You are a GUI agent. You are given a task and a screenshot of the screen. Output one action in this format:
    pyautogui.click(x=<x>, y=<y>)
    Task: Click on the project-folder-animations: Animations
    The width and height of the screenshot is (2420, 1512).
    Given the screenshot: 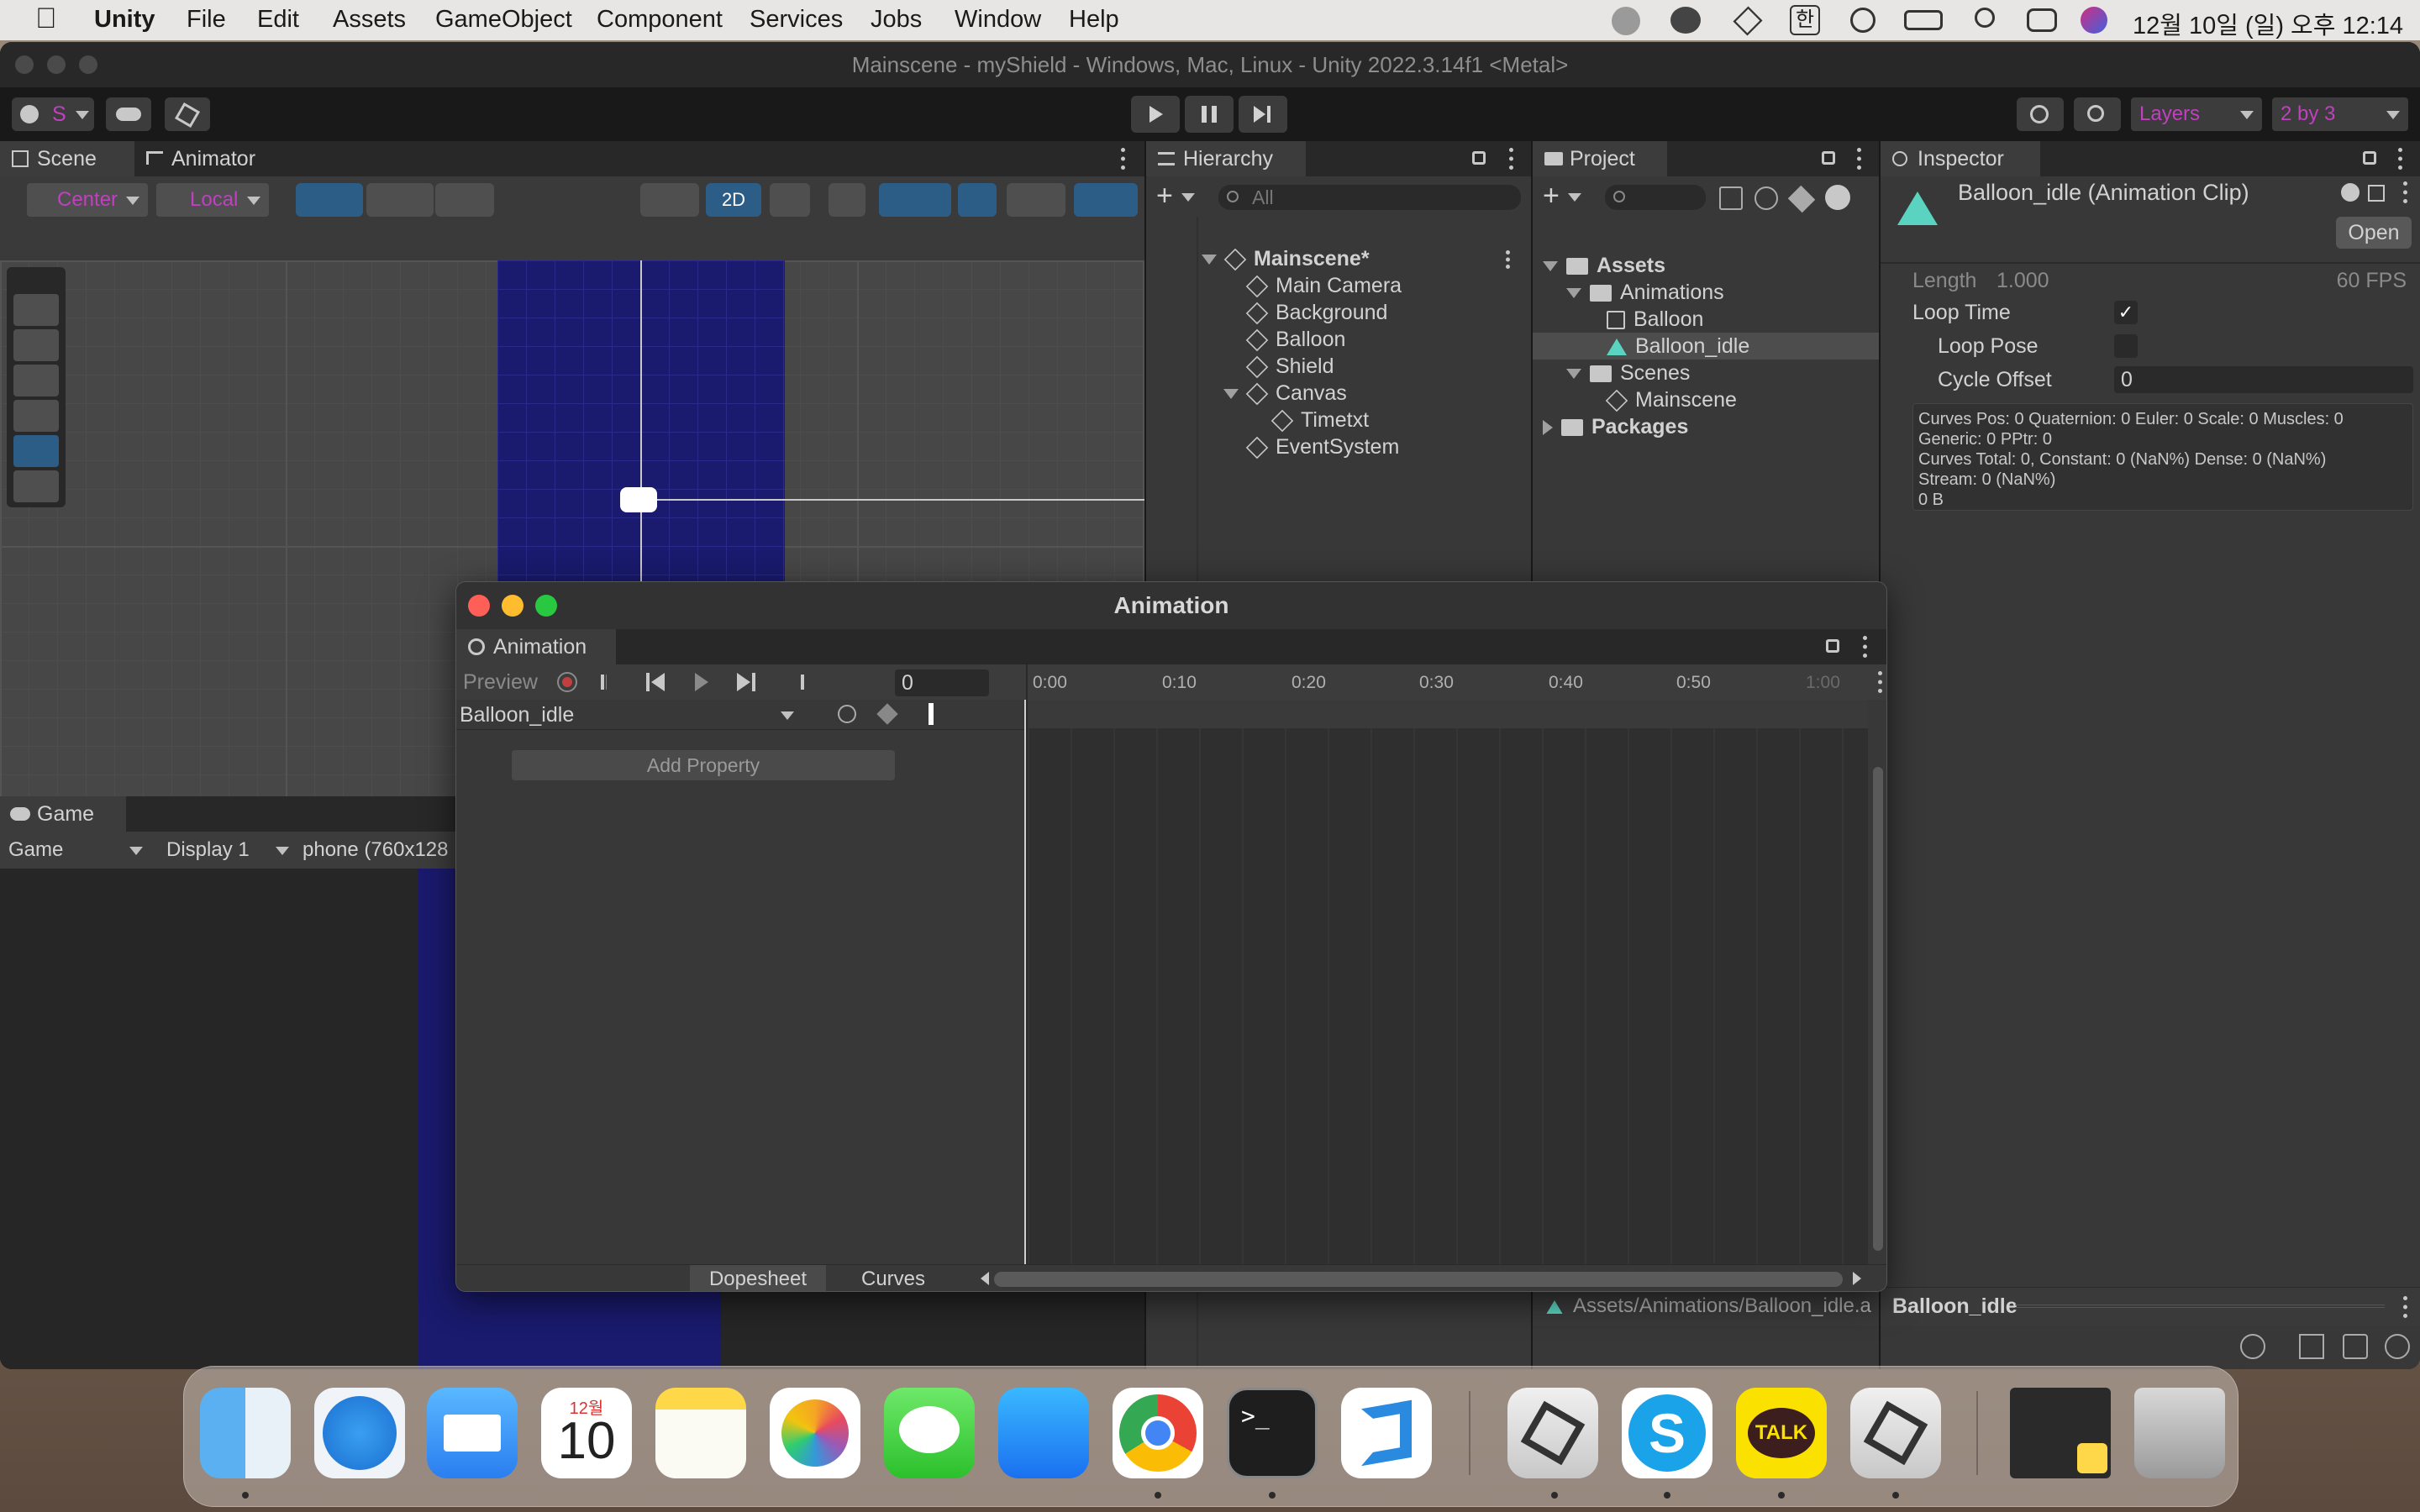 What is the action you would take?
    pyautogui.click(x=1645, y=292)
    